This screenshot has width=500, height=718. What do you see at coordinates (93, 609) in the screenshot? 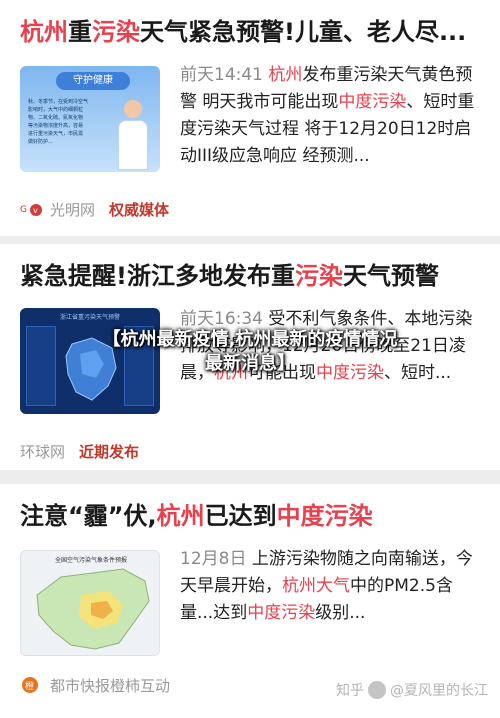
I see `china-map-icon` at bounding box center [93, 609].